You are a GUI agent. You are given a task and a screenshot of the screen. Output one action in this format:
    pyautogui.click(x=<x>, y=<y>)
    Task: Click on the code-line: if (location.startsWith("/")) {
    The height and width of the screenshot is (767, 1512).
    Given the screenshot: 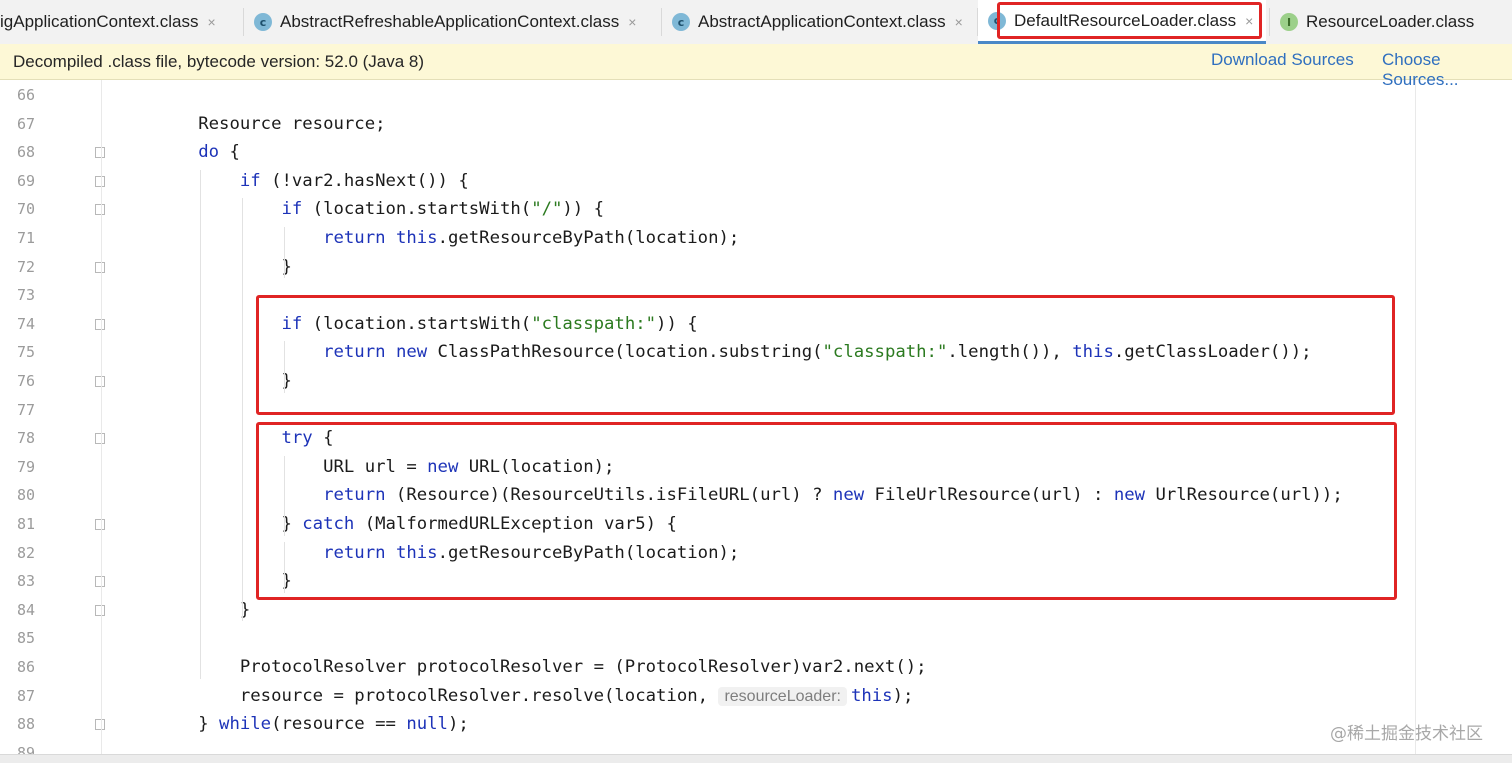 What is the action you would take?
    pyautogui.click(x=359, y=209)
    